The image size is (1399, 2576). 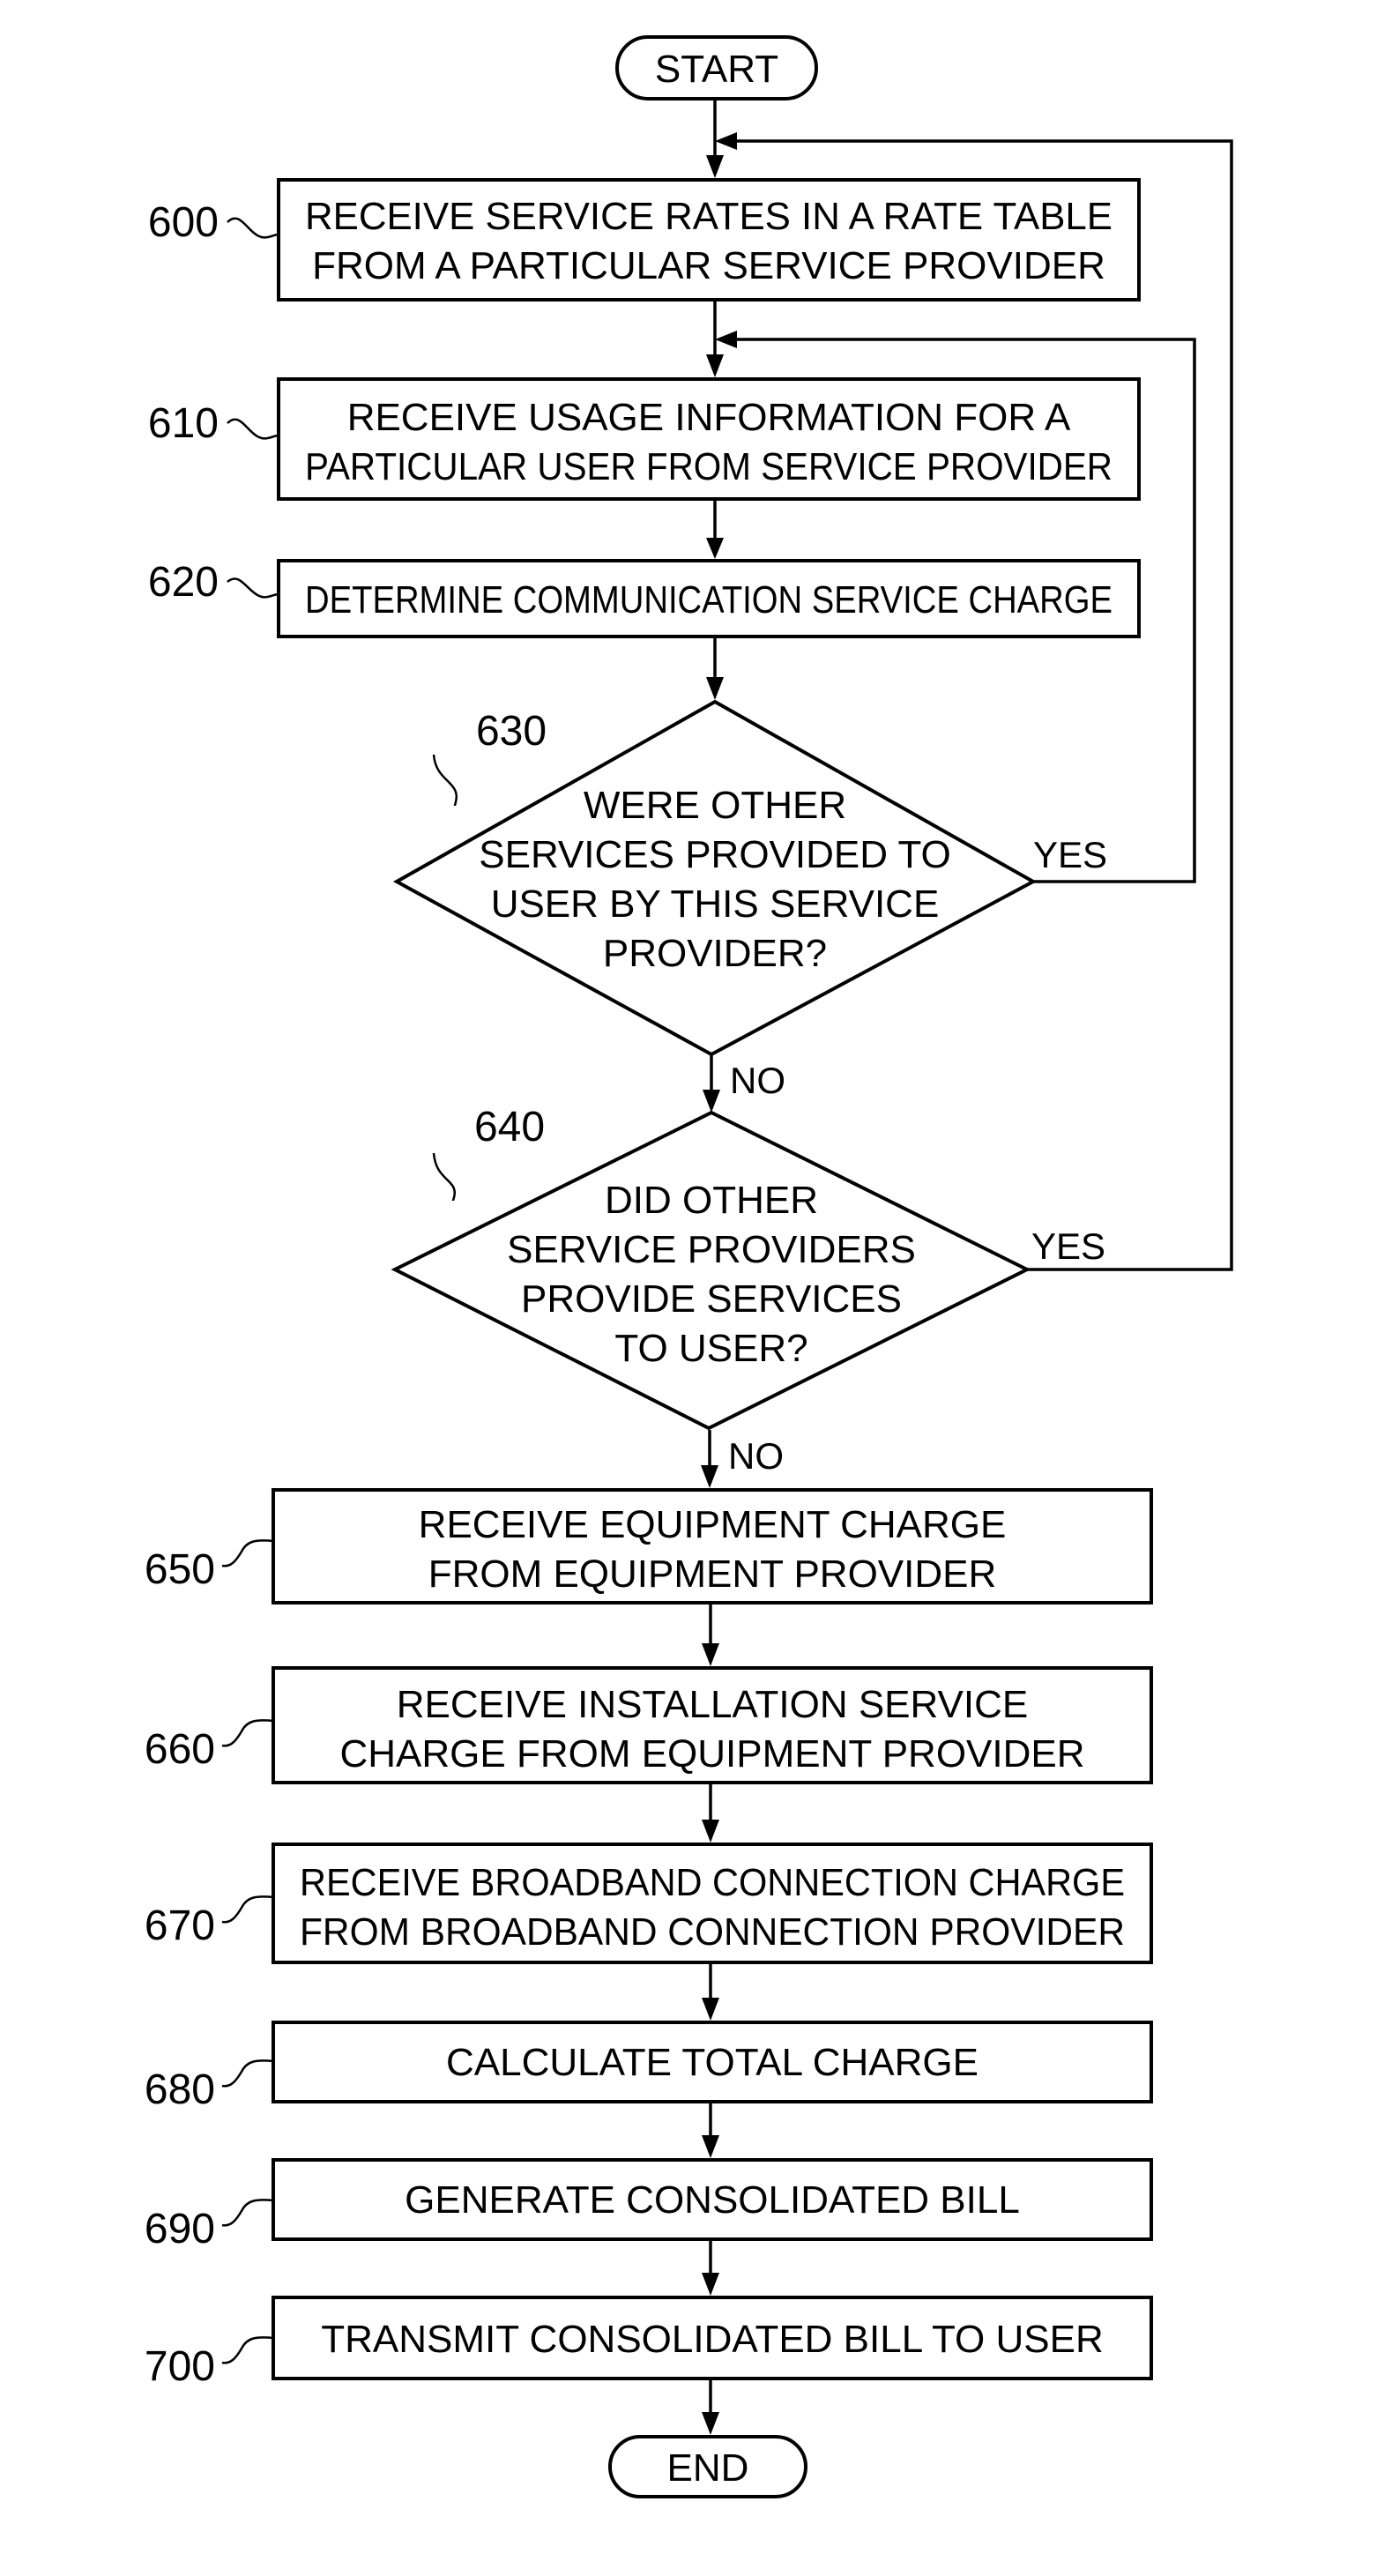 I want to click on arrowhead-630-yes-loop, so click(x=726, y=339).